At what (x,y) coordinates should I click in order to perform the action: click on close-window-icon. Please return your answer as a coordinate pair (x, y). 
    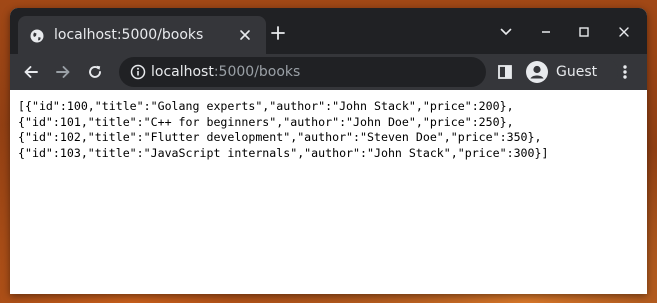
    Looking at the image, I should click on (624, 32).